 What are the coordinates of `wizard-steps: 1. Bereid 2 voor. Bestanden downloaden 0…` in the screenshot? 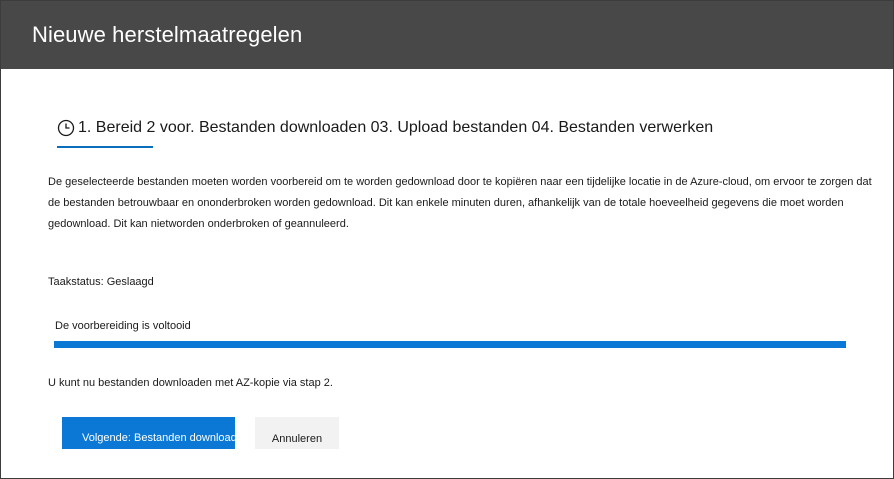 It's located at (385, 128).